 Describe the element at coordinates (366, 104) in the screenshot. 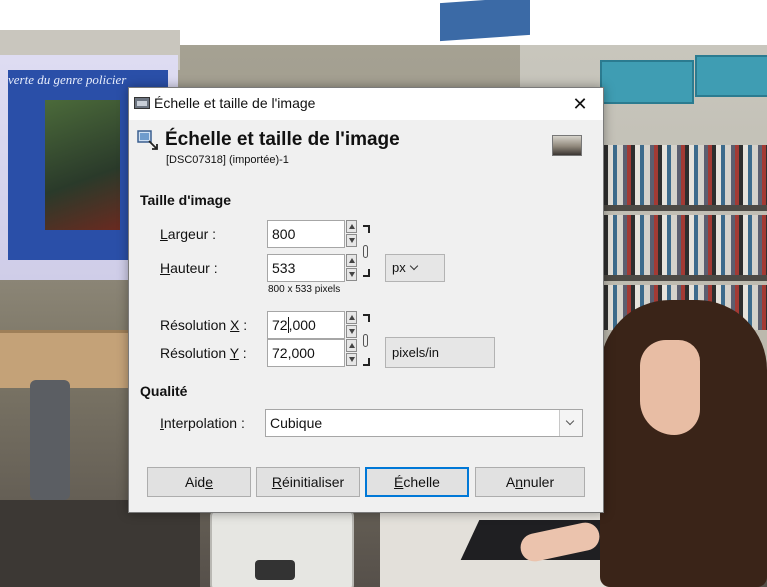

I see `title-bar: Échelle et taille de l'image ✕` at that location.